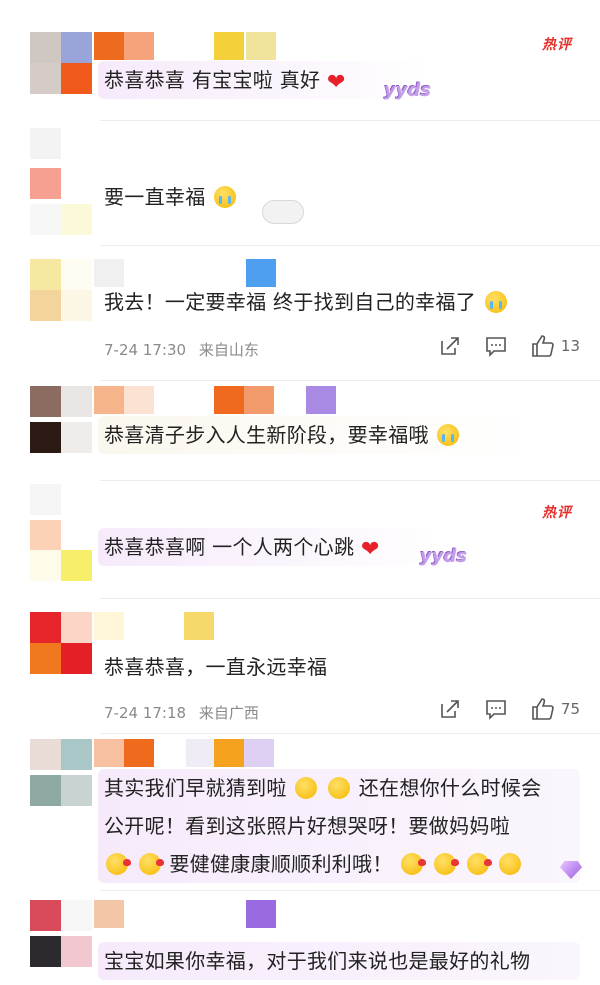 This screenshot has width=600, height=985. I want to click on comment-text-3: 要健健康康顺顺利利哦！, so click(313, 864).